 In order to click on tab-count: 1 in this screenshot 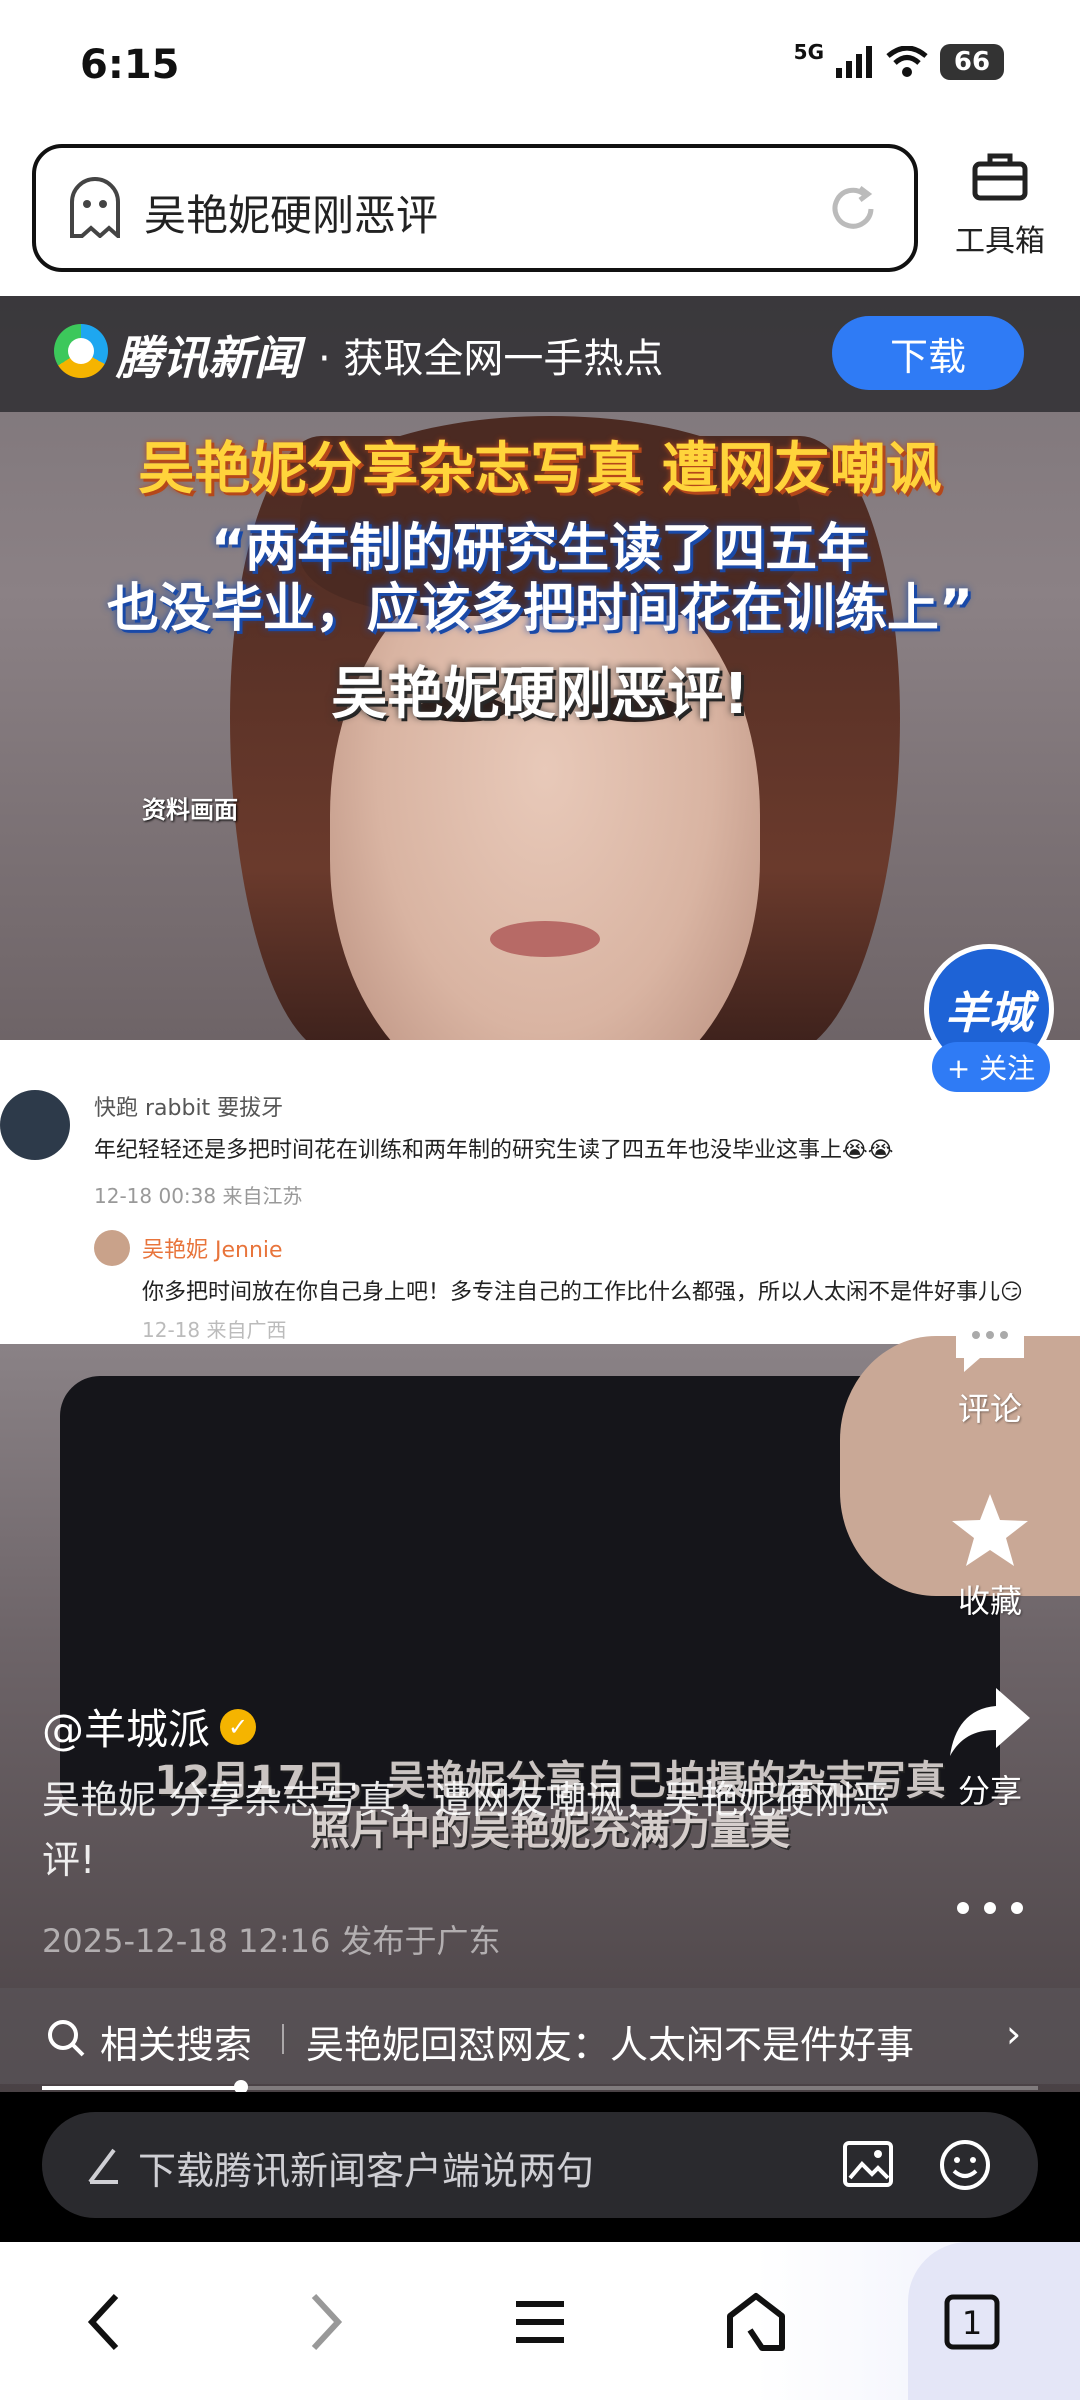, I will do `click(972, 2323)`.